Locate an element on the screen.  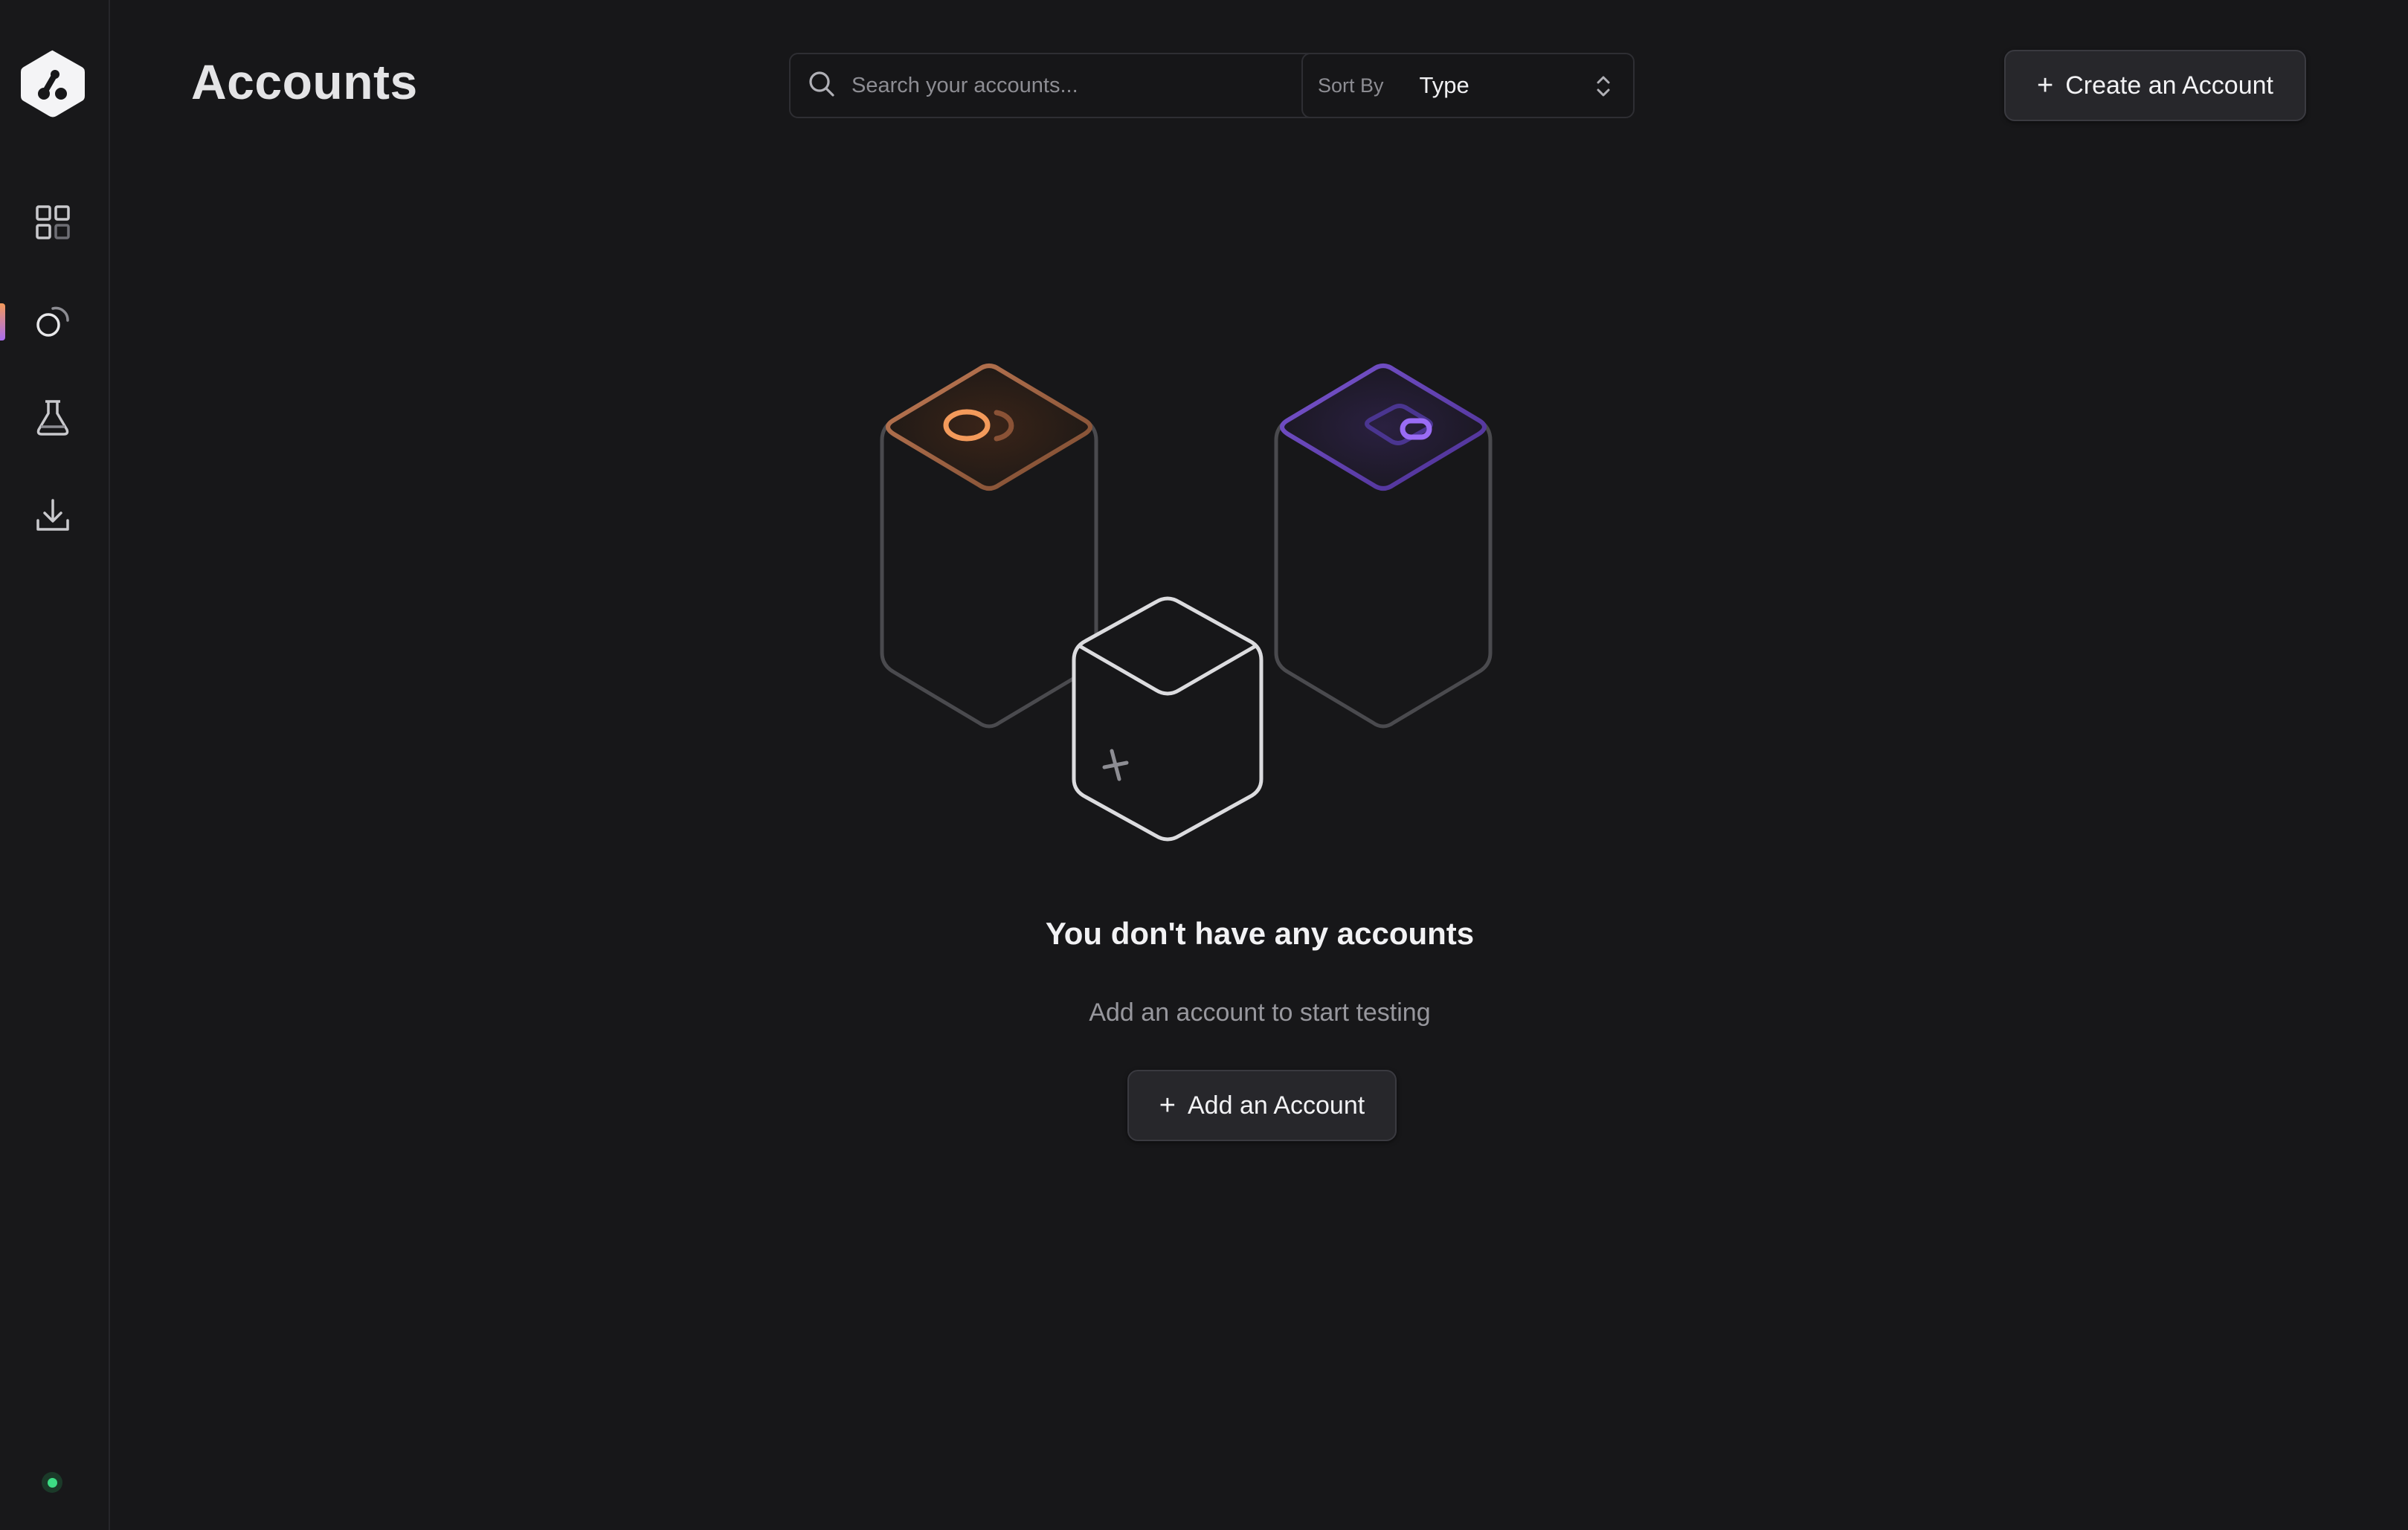
create-account-button: + Create an Account is located at coordinates (2155, 85).